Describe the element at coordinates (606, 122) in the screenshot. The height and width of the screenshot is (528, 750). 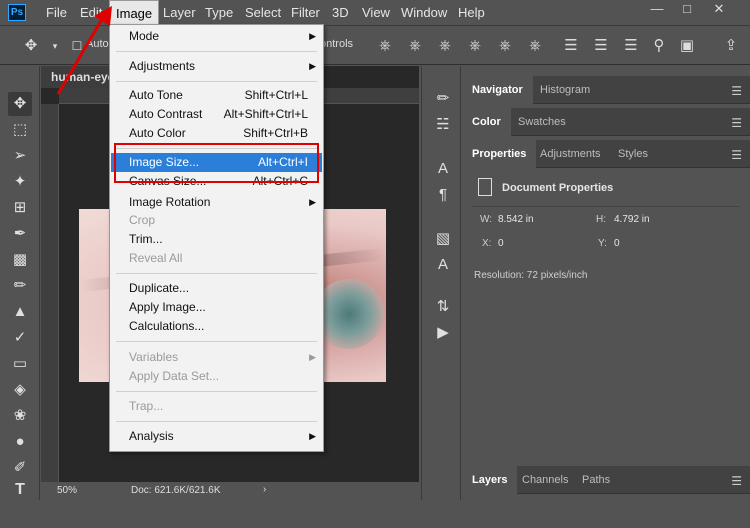
I see `color-panel-tabs: Color Swatches ☰` at that location.